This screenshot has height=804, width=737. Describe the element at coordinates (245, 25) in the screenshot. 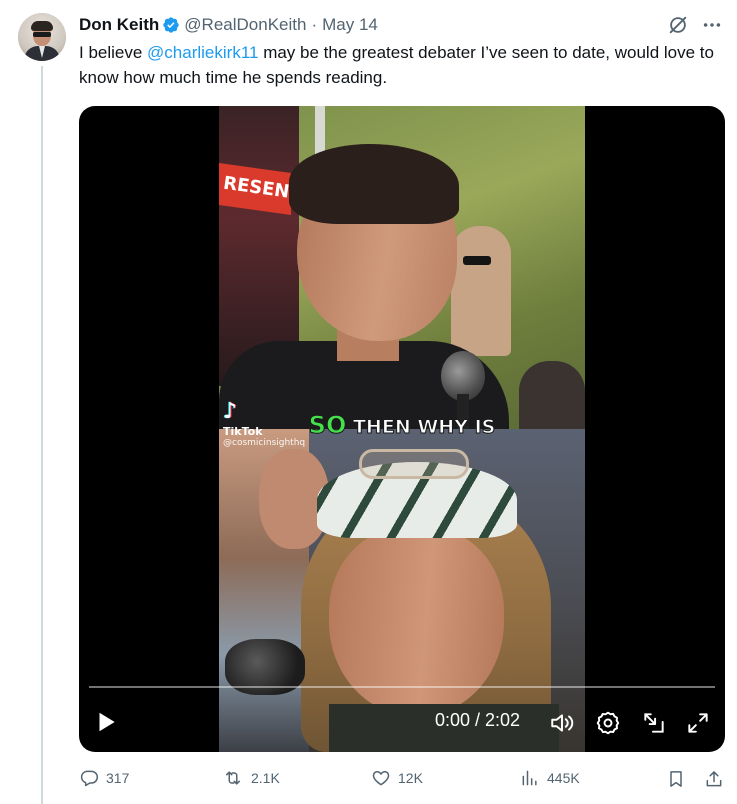

I see `author-handle: @RealDonKeith` at that location.